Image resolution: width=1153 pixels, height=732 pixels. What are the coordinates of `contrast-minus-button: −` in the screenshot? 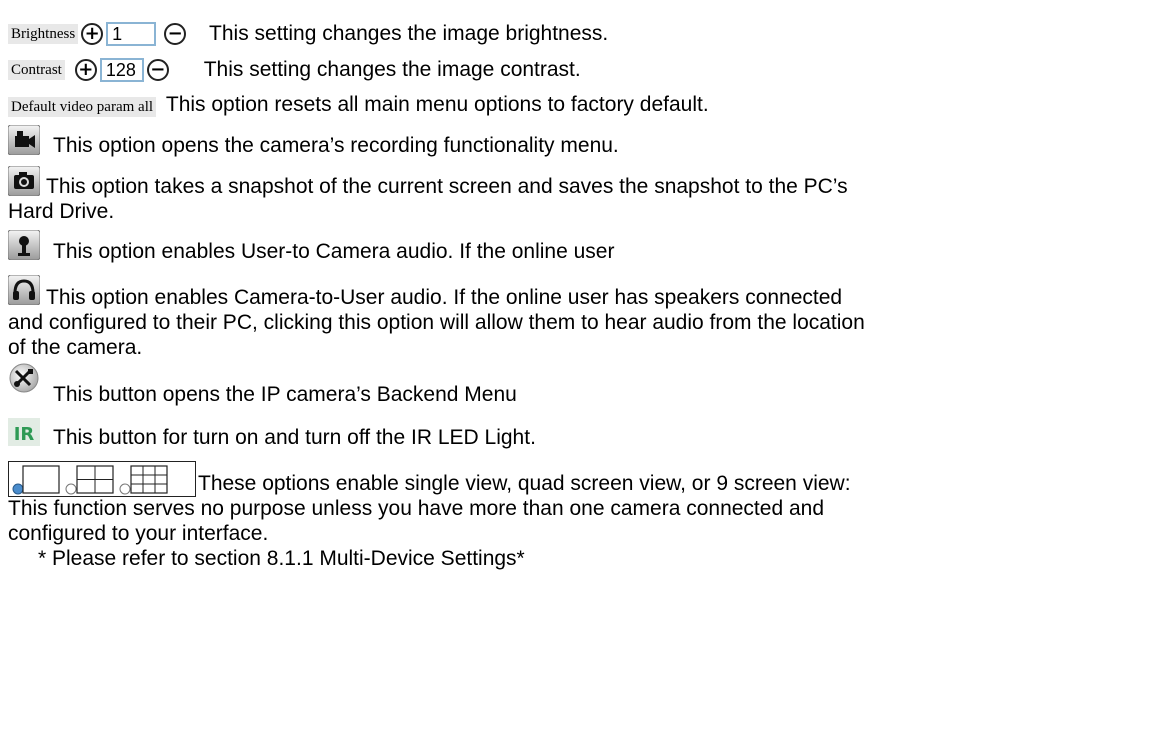 It's located at (157, 70).